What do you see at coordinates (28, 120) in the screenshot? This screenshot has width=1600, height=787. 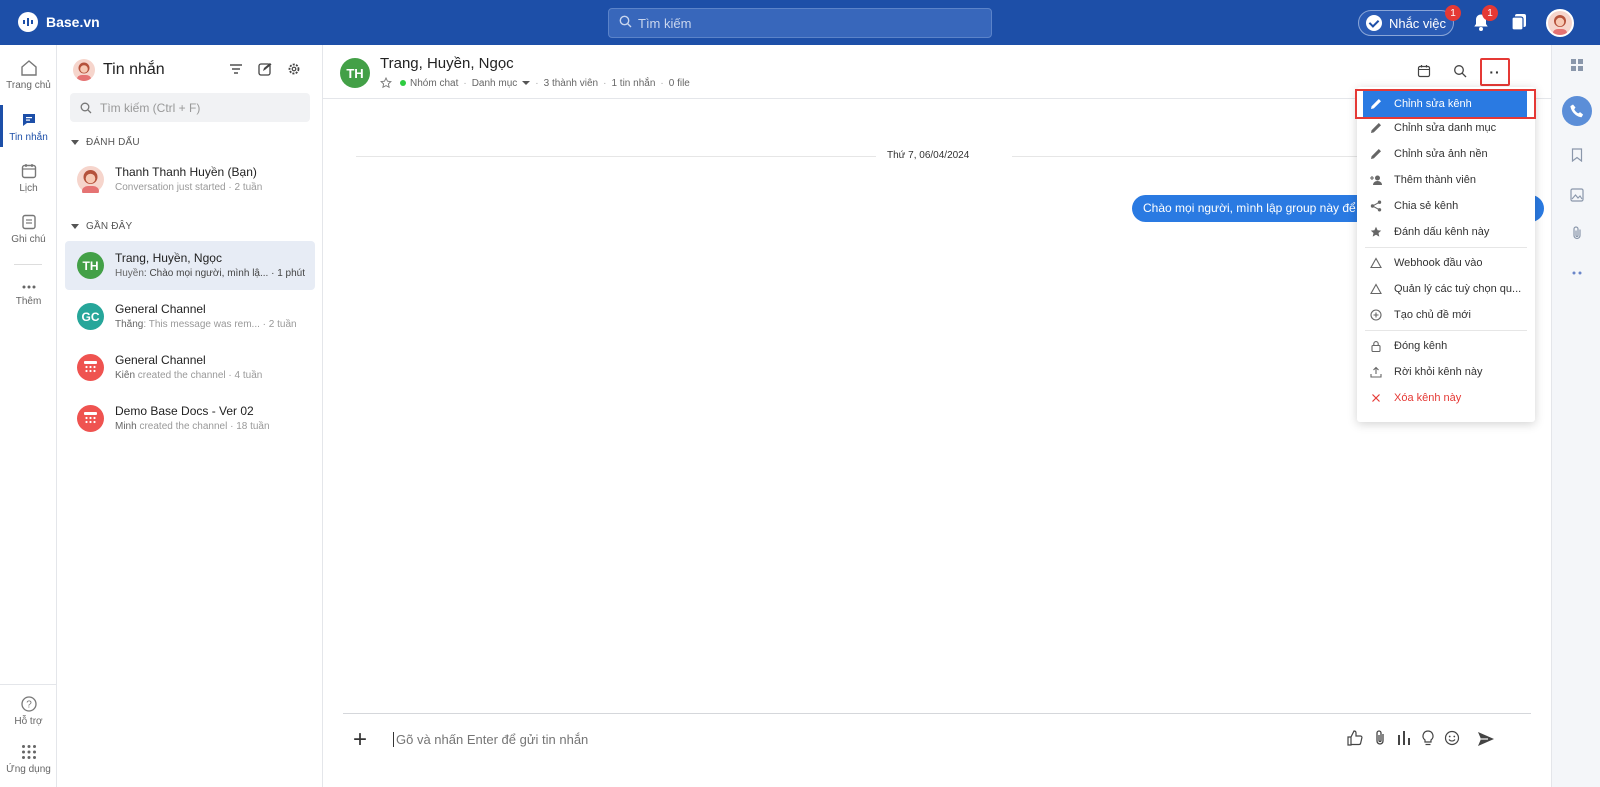 I see `message-icon` at bounding box center [28, 120].